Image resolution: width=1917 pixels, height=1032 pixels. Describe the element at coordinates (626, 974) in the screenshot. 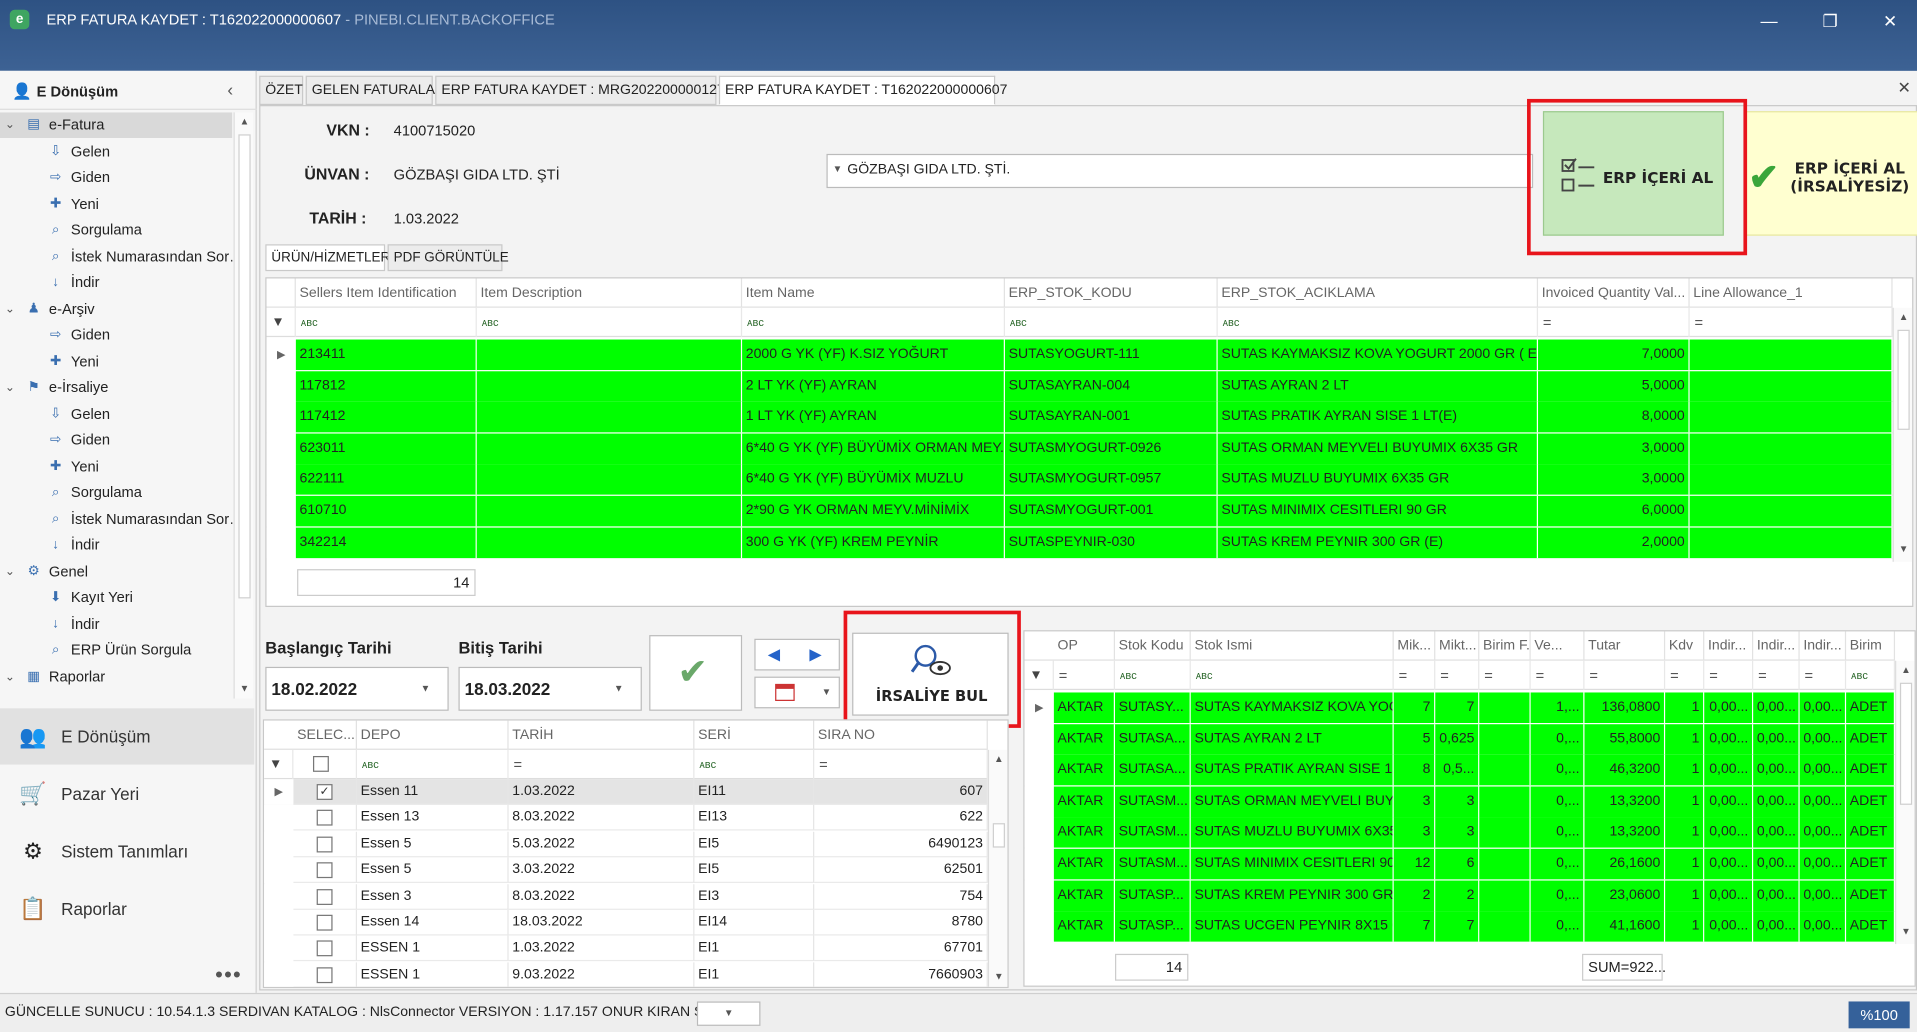

I see `dispatch-row: ESSEN 1 9.03.2022 EI1 7660903` at that location.